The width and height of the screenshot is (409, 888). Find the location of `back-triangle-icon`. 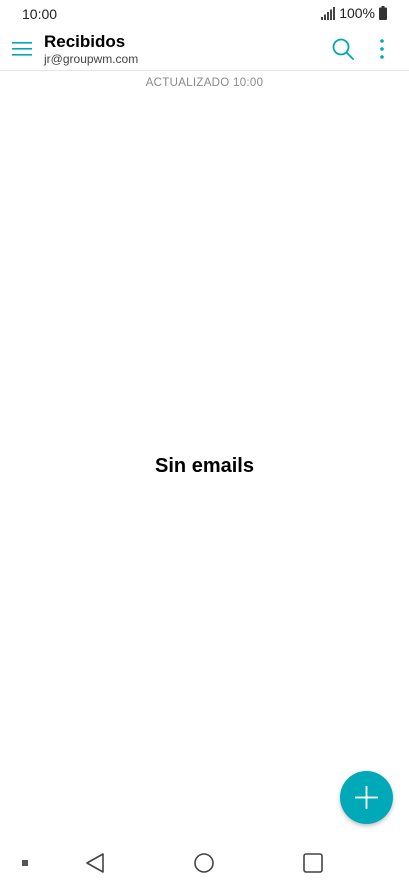

back-triangle-icon is located at coordinates (95, 863).